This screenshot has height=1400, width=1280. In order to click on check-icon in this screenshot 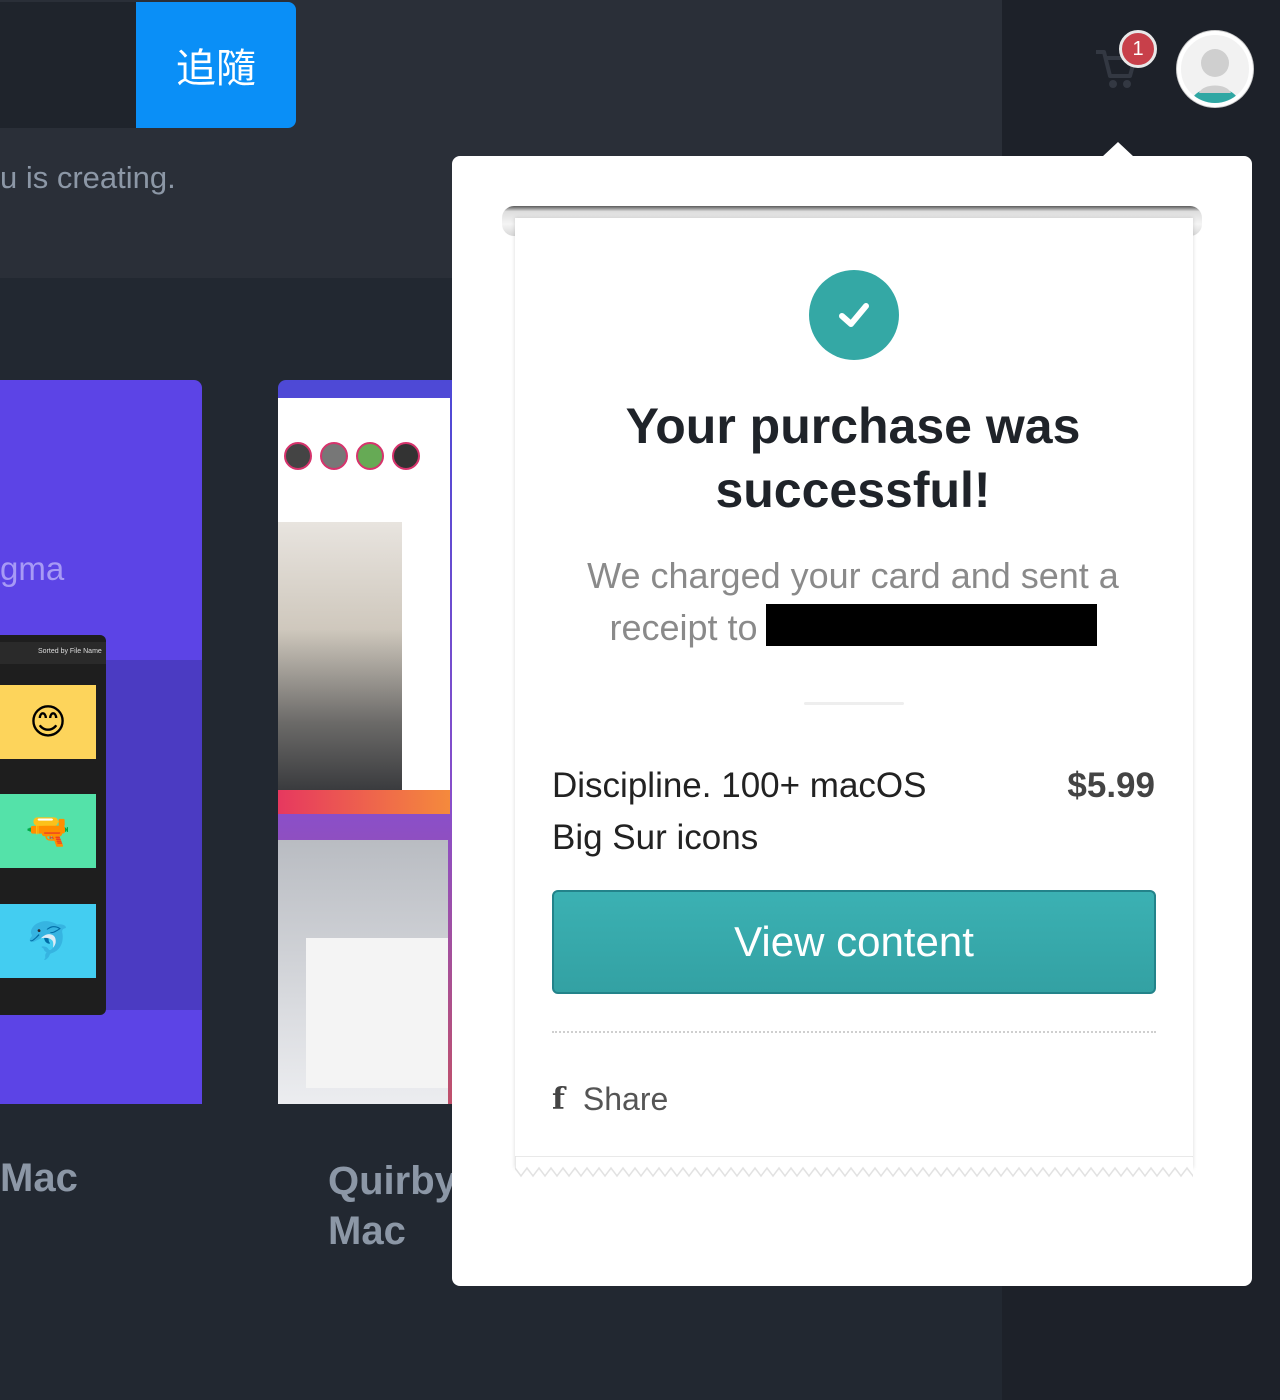, I will do `click(854, 315)`.